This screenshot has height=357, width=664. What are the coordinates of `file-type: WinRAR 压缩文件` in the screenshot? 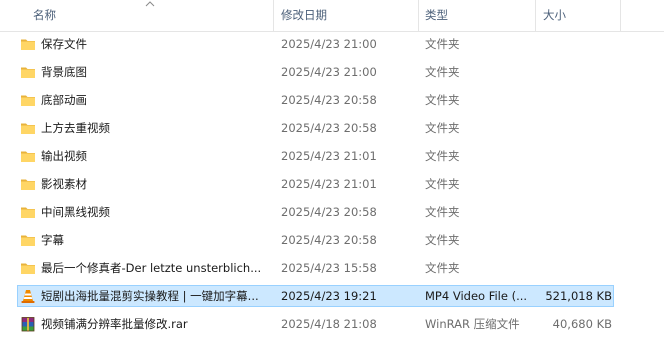 It's located at (472, 324).